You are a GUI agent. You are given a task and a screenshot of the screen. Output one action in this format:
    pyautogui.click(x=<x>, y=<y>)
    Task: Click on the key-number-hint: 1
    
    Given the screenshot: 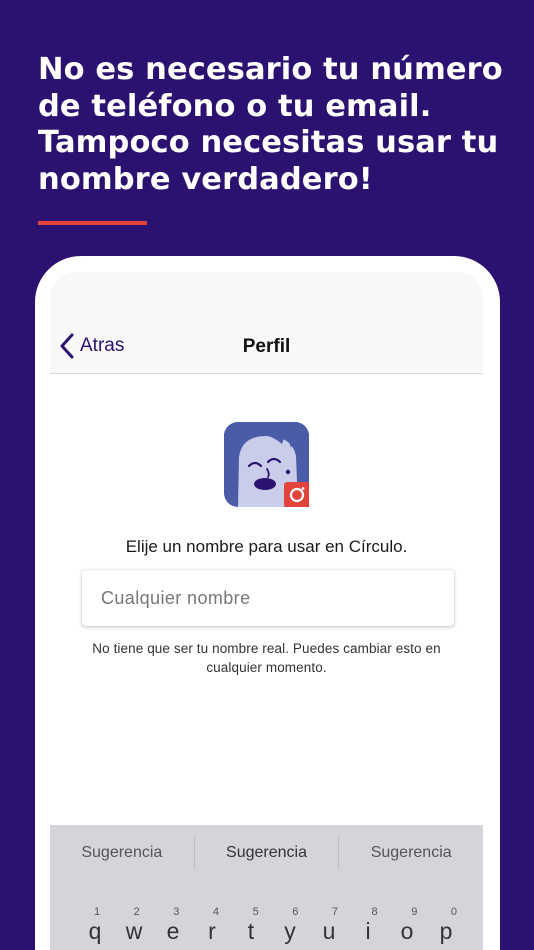 What is the action you would take?
    pyautogui.click(x=97, y=912)
    